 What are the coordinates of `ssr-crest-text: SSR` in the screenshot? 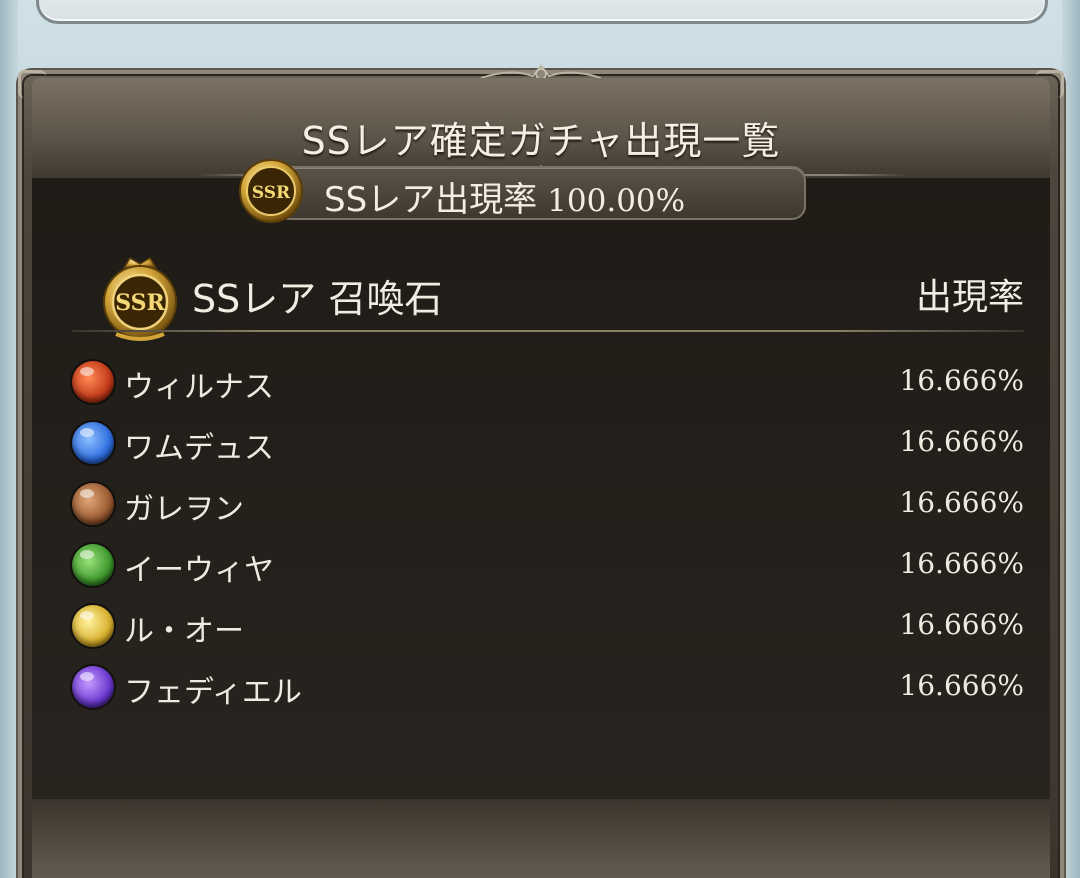 It's located at (140, 303).